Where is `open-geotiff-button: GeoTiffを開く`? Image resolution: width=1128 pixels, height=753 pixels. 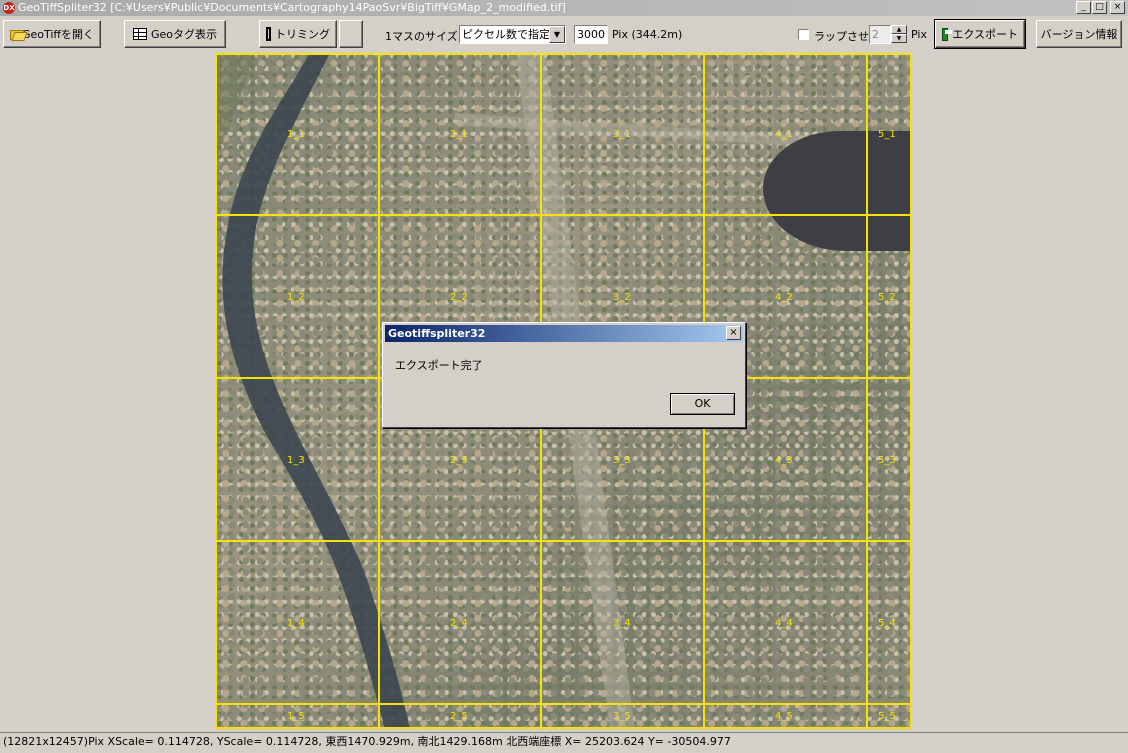
open-geotiff-button: GeoTiffを開く is located at coordinates (52, 34).